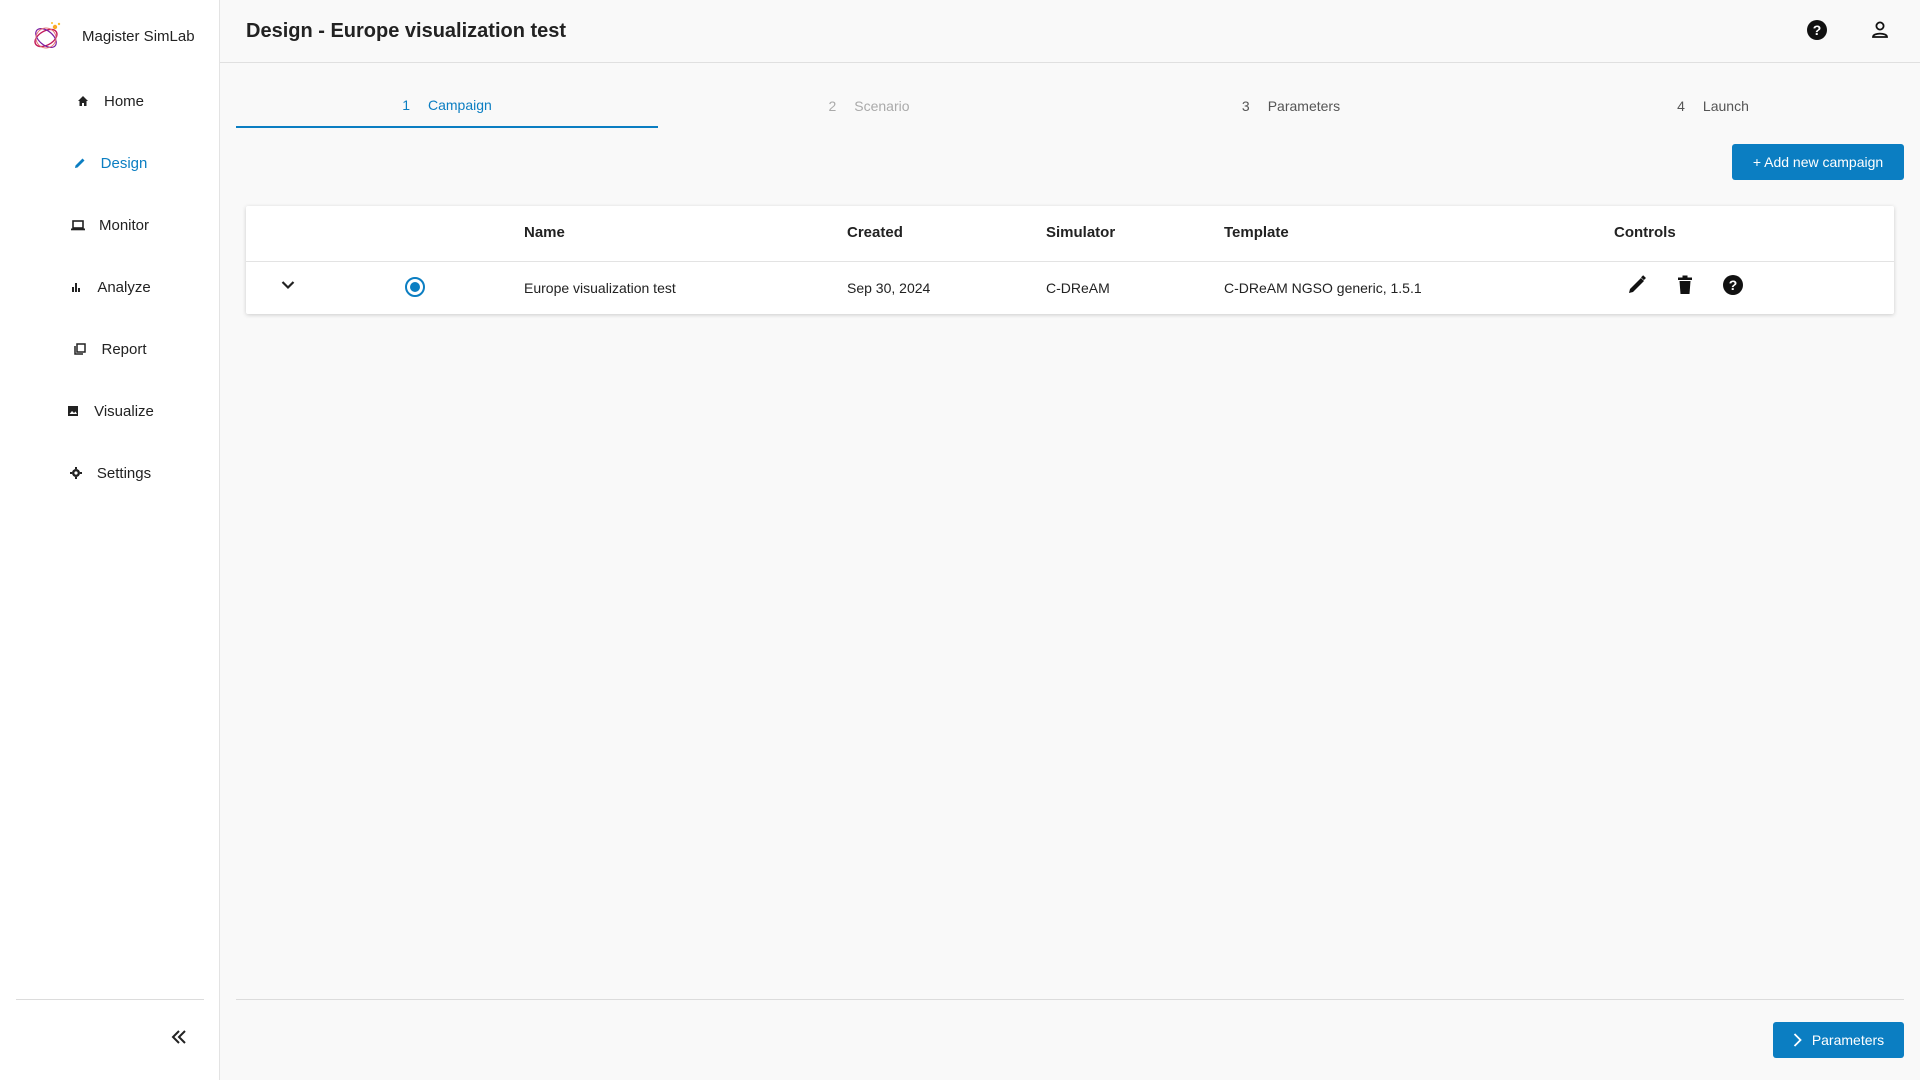 The height and width of the screenshot is (1080, 1920). What do you see at coordinates (406, 105) in the screenshot?
I see `step-number: 1` at bounding box center [406, 105].